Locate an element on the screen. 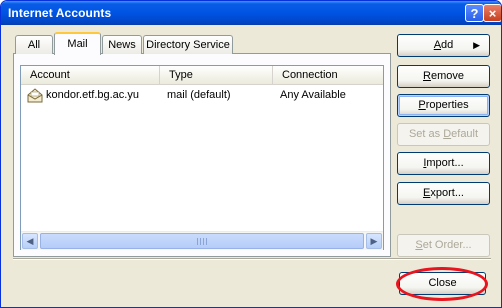 The width and height of the screenshot is (502, 308). list-header: Account Type Connection is located at coordinates (202, 75).